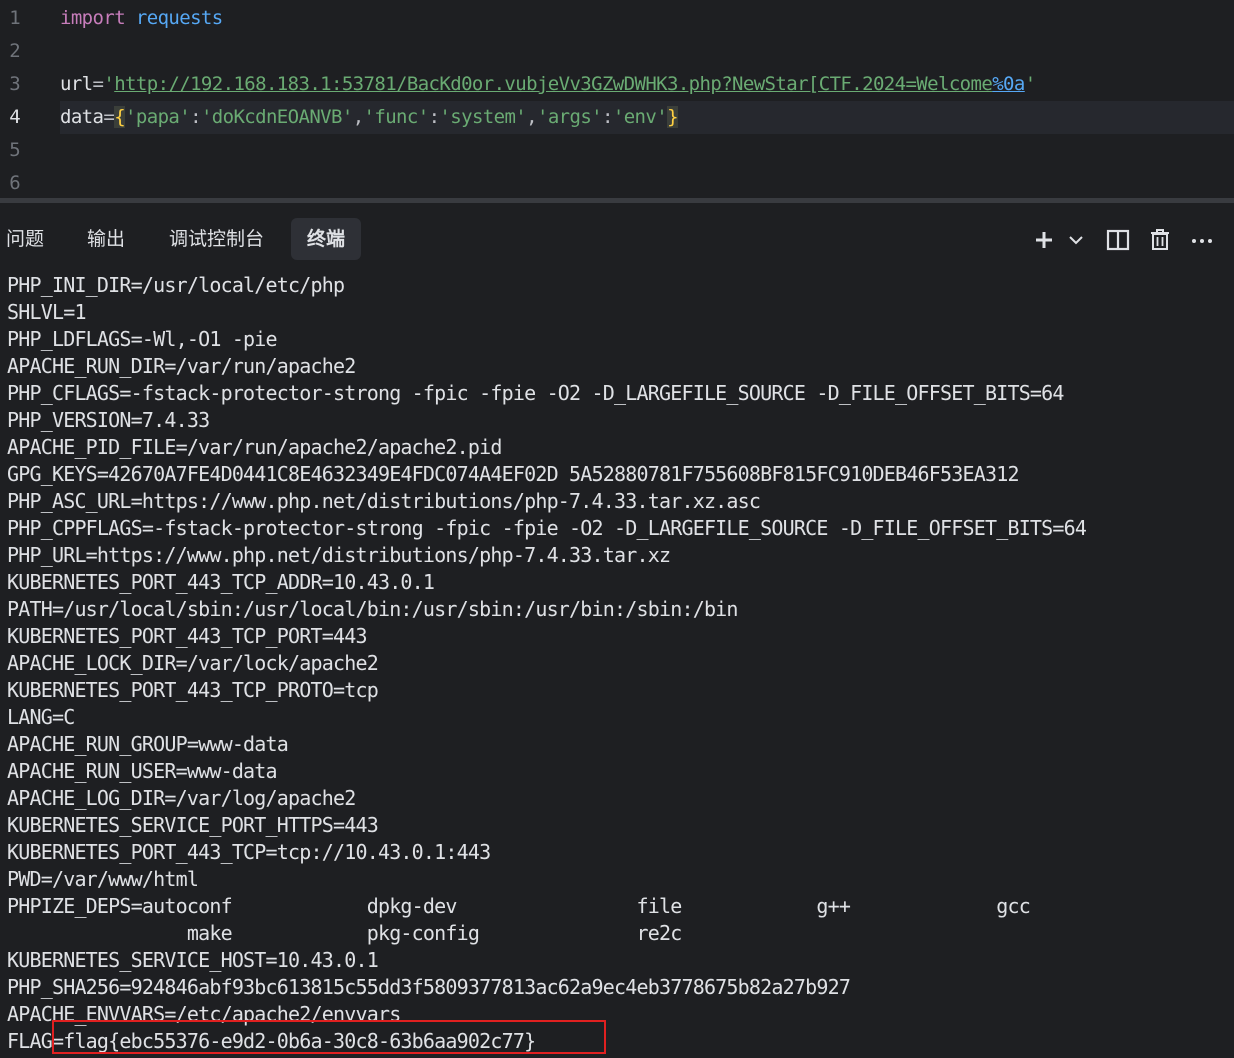  I want to click on editor-line-1: 1 import requests, so click(617, 18).